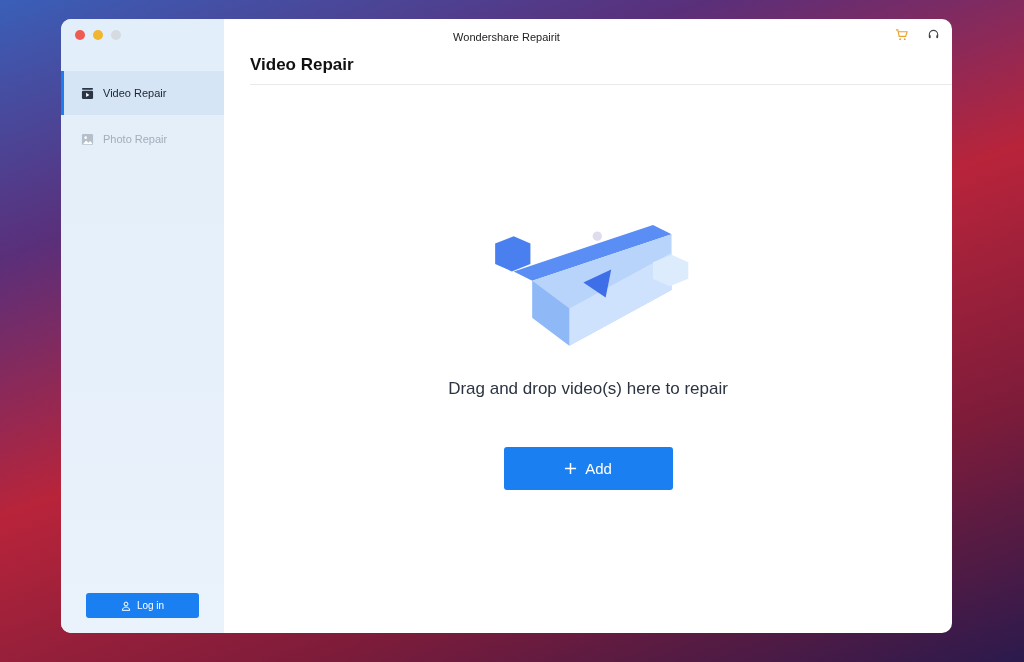 The height and width of the screenshot is (662, 1024). What do you see at coordinates (125, 605) in the screenshot?
I see `user-icon` at bounding box center [125, 605].